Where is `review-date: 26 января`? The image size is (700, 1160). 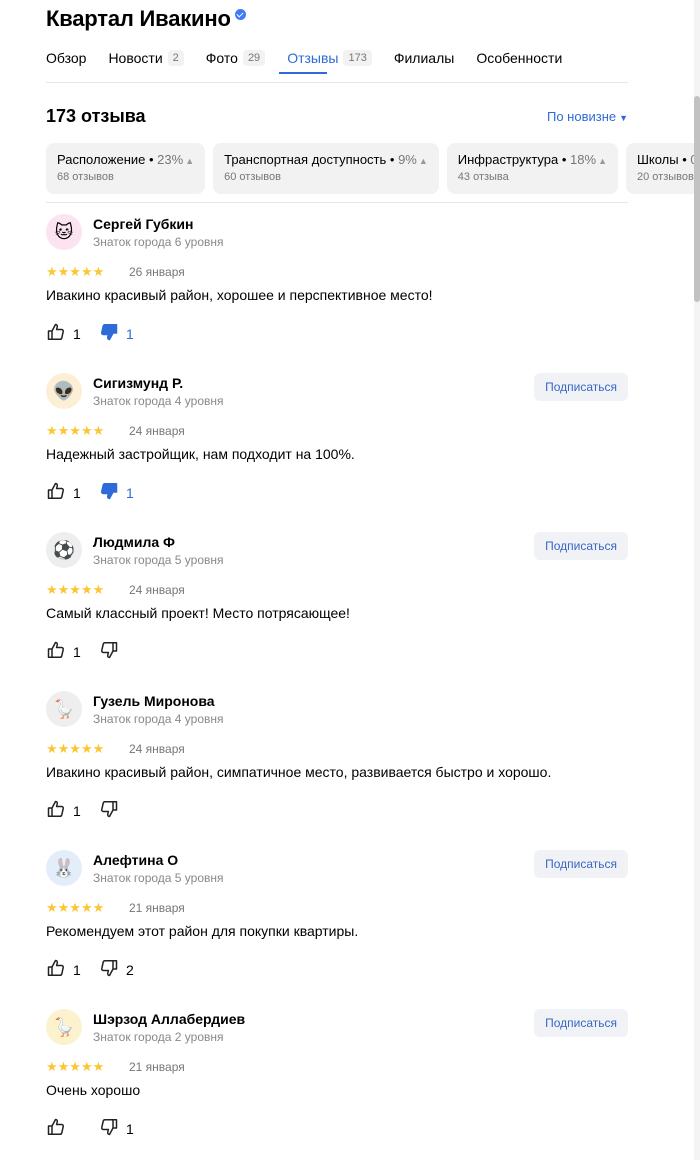 review-date: 26 января is located at coordinates (157, 272).